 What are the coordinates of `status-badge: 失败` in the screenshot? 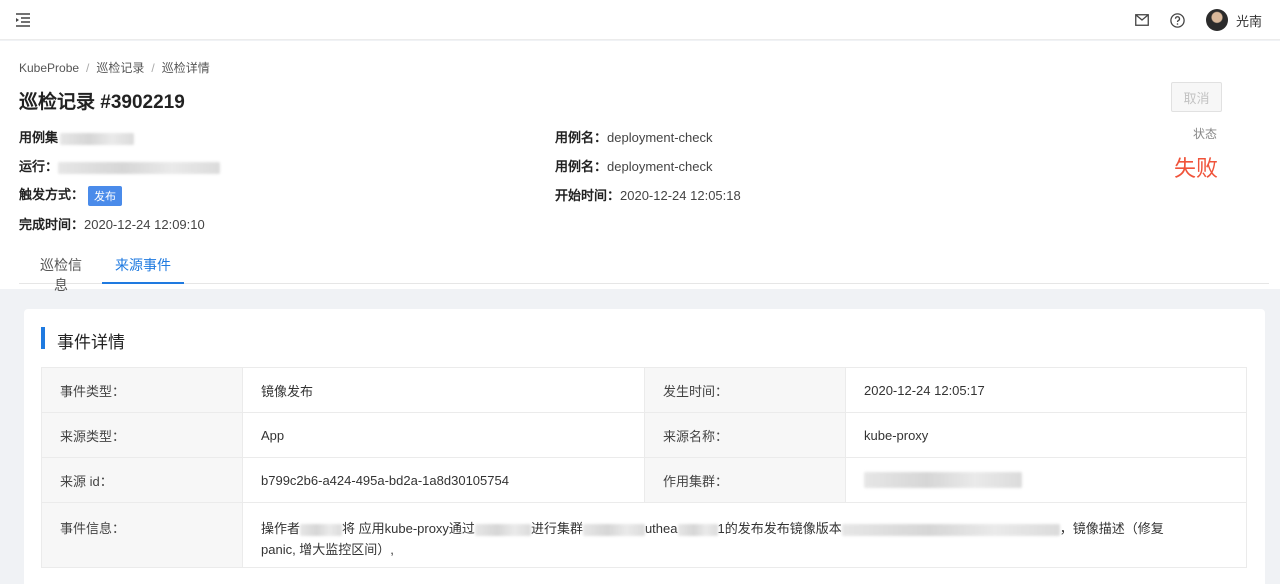 It's located at (1196, 168).